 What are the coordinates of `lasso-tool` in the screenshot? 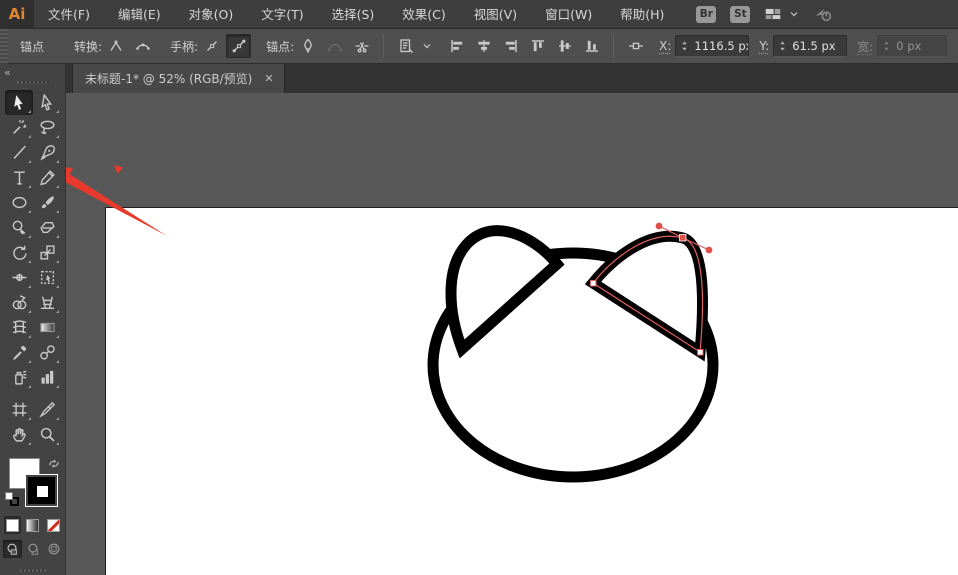 It's located at (47, 127).